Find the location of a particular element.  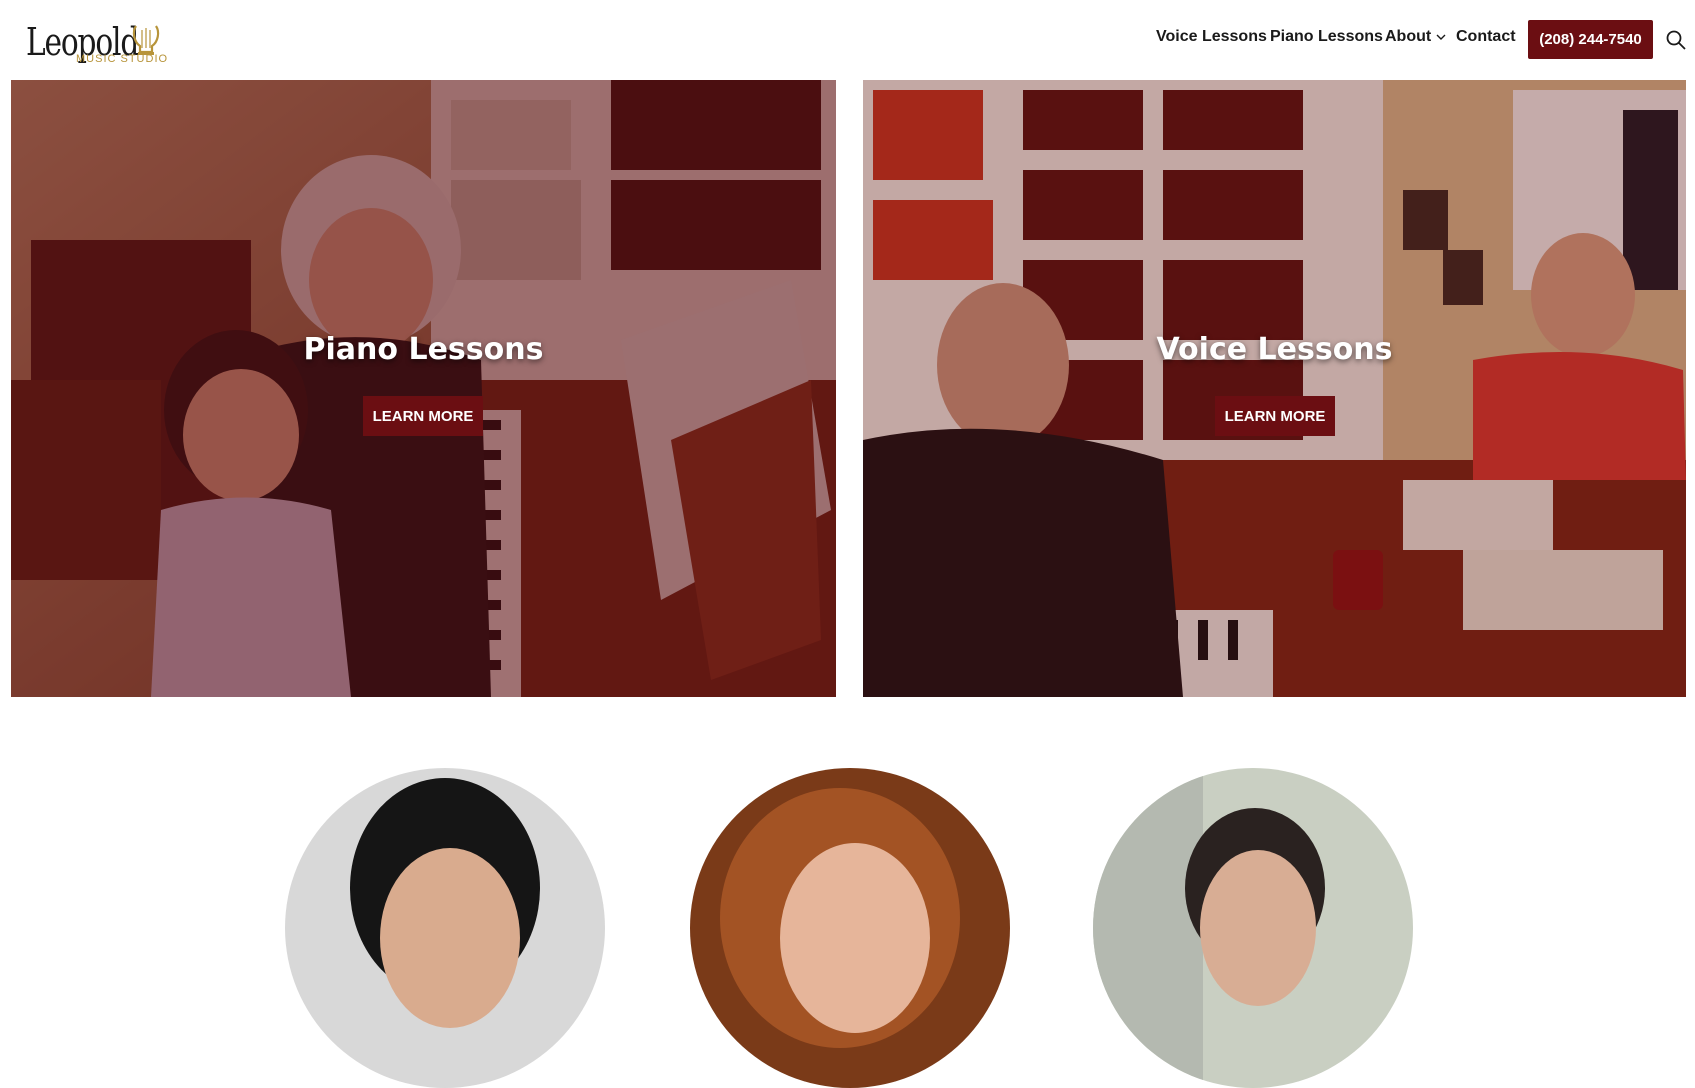

nav-voice-lessons: Voice Lessons is located at coordinates (1211, 37).